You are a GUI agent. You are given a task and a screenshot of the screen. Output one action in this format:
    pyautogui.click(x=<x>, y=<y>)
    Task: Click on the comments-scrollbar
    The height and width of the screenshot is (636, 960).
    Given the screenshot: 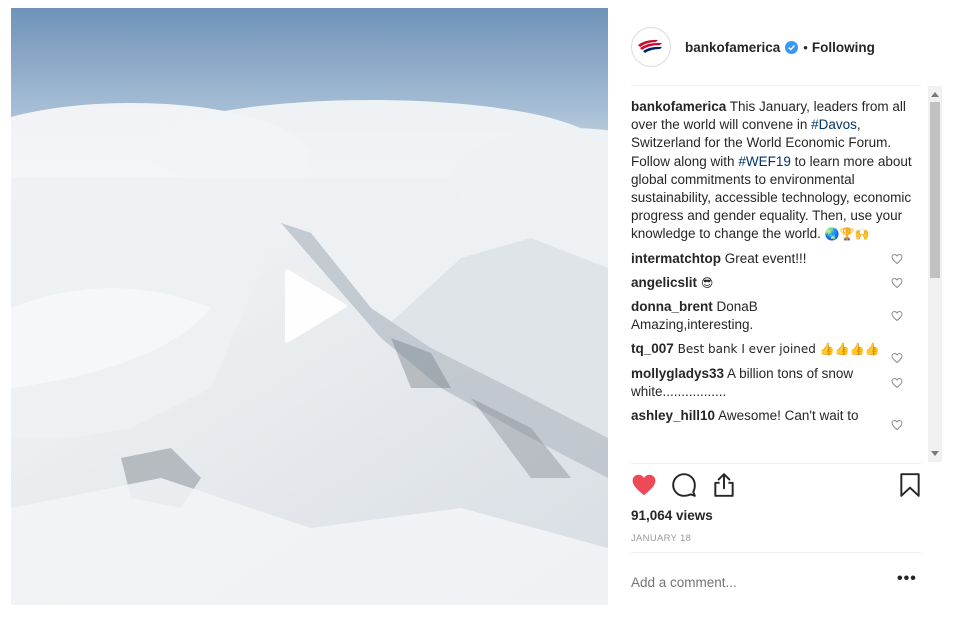 What is the action you would take?
    pyautogui.click(x=935, y=274)
    